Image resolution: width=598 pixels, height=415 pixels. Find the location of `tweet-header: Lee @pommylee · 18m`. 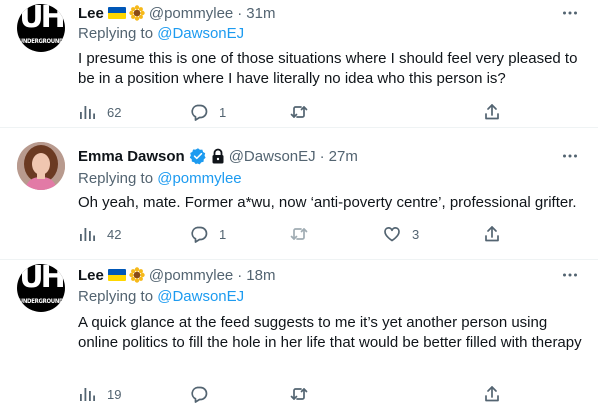

tweet-header: Lee @pommylee · 18m is located at coordinates (176, 275).